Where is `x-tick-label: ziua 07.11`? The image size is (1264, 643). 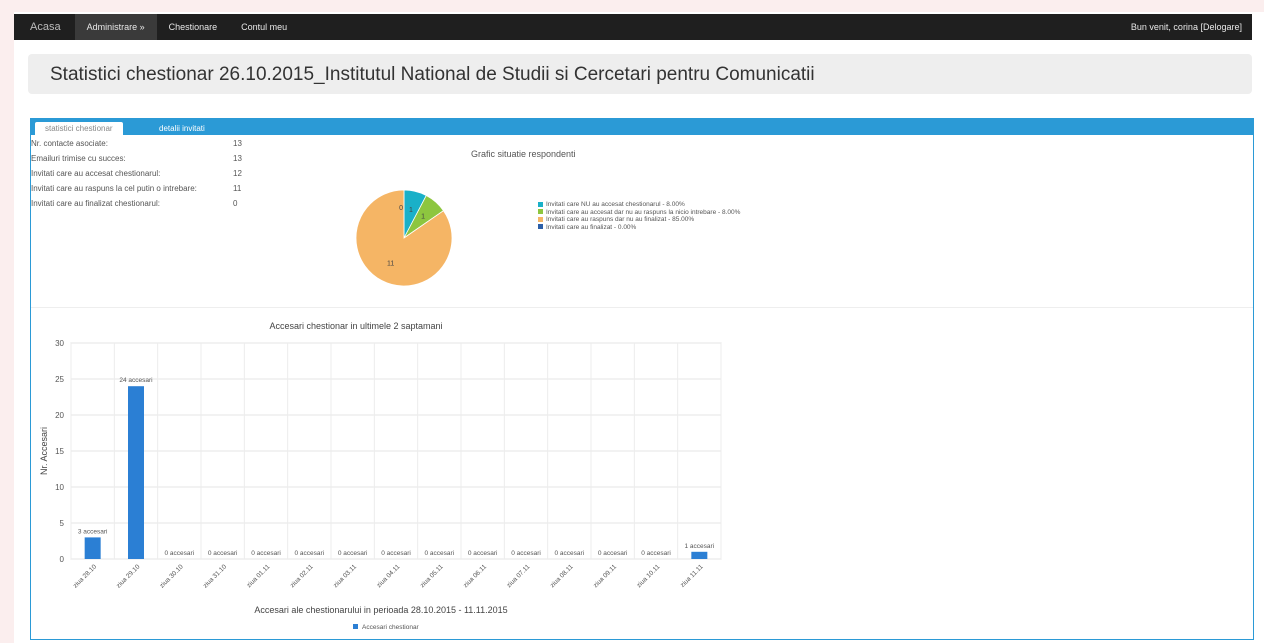
x-tick-label: ziua 07.11 is located at coordinates (519, 576).